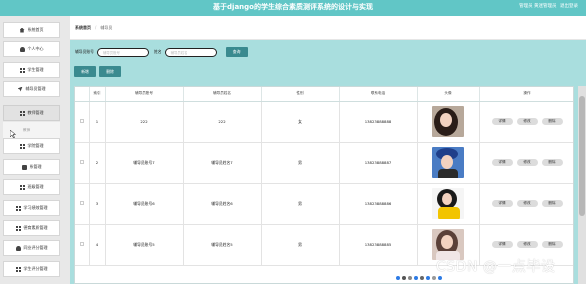 The width and height of the screenshot is (586, 284). Describe the element at coordinates (85, 71) in the screenshot. I see `add-button: 新增` at that location.